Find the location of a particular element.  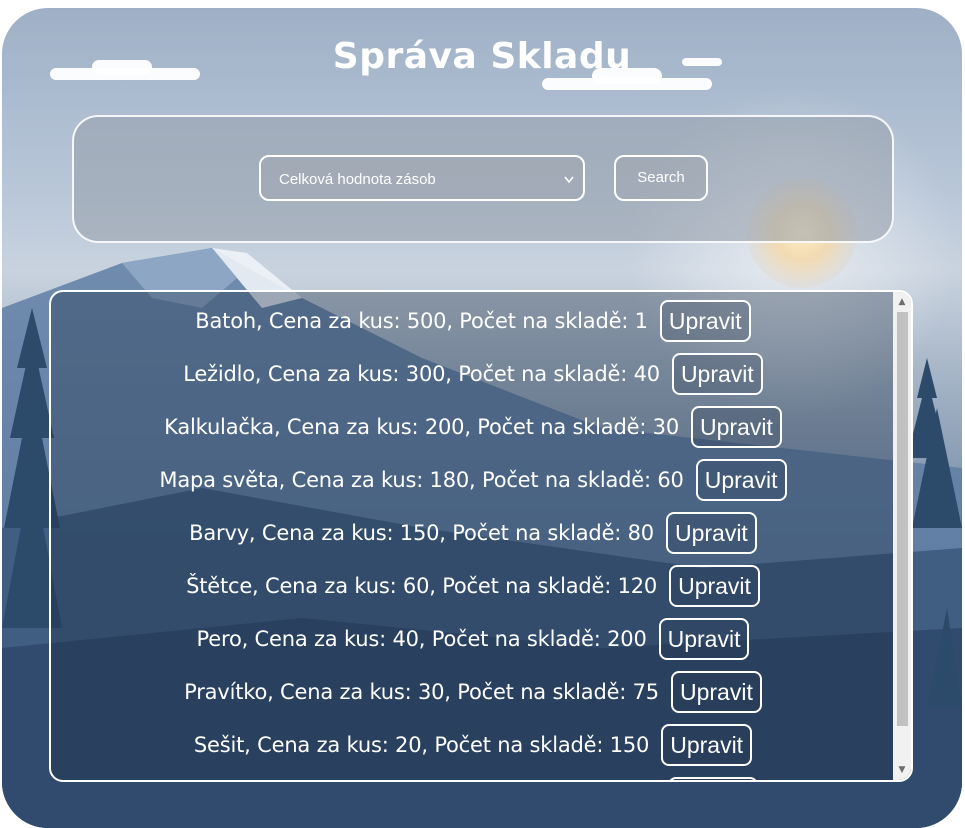

select-value: Celková hodnota zásob is located at coordinates (357, 179).